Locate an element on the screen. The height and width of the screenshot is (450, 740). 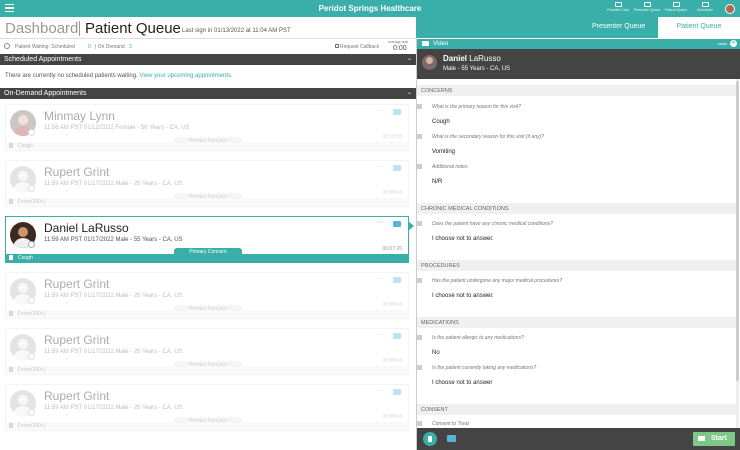
dashboard-breadcrumb: Dashboard is located at coordinates (41, 28).